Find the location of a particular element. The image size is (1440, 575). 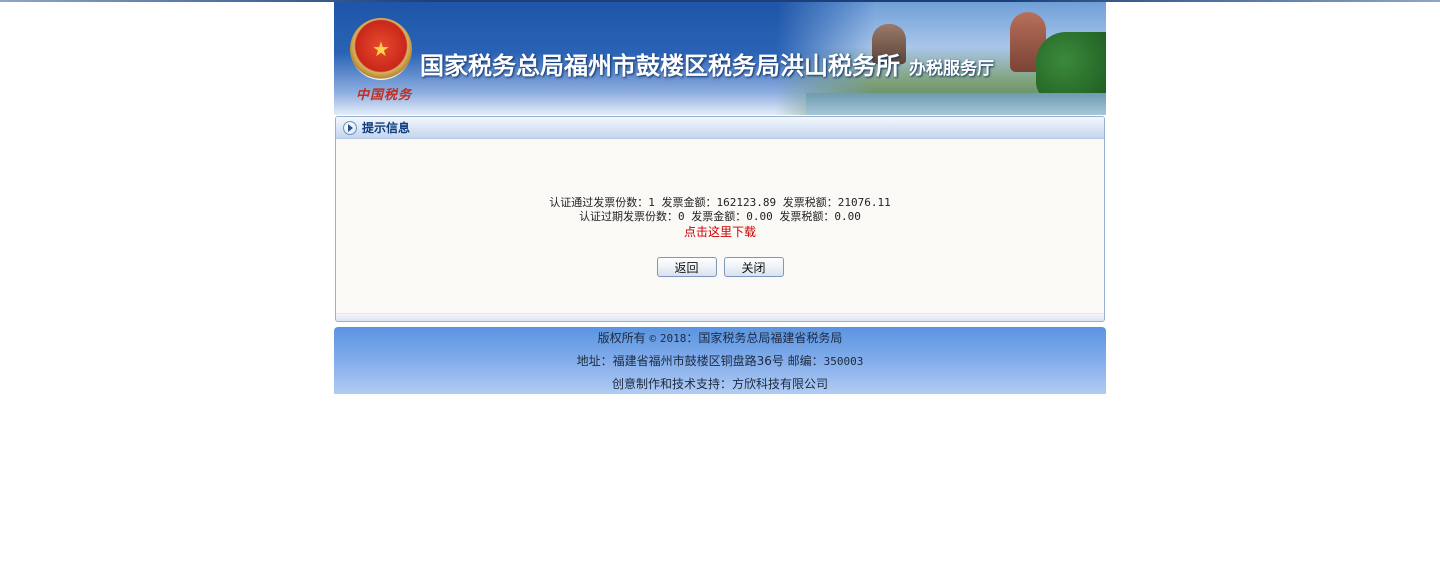

arrow-circle-icon is located at coordinates (350, 127).